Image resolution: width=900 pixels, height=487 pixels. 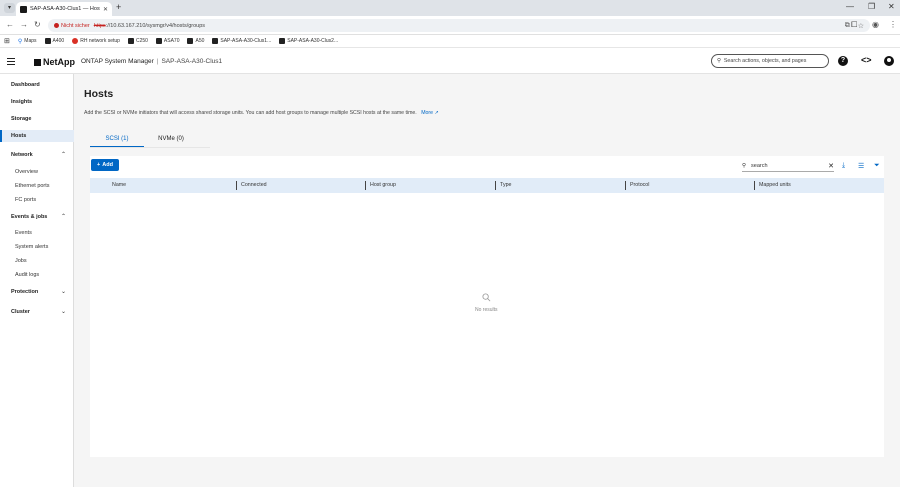 I want to click on column-host-group: Host group, so click(x=383, y=185).